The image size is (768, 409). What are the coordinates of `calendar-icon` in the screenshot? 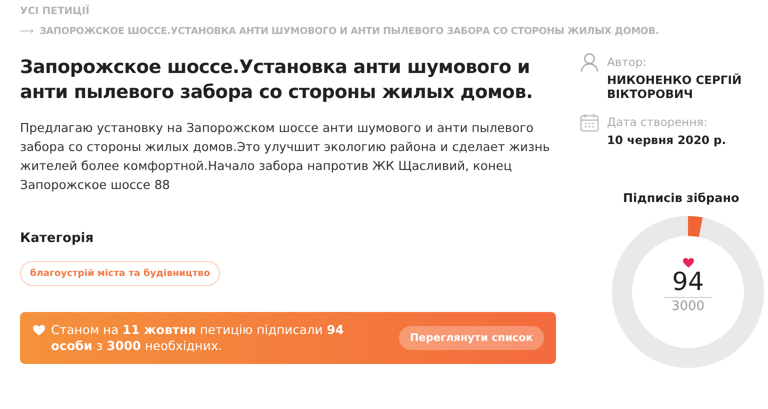 It's located at (589, 122).